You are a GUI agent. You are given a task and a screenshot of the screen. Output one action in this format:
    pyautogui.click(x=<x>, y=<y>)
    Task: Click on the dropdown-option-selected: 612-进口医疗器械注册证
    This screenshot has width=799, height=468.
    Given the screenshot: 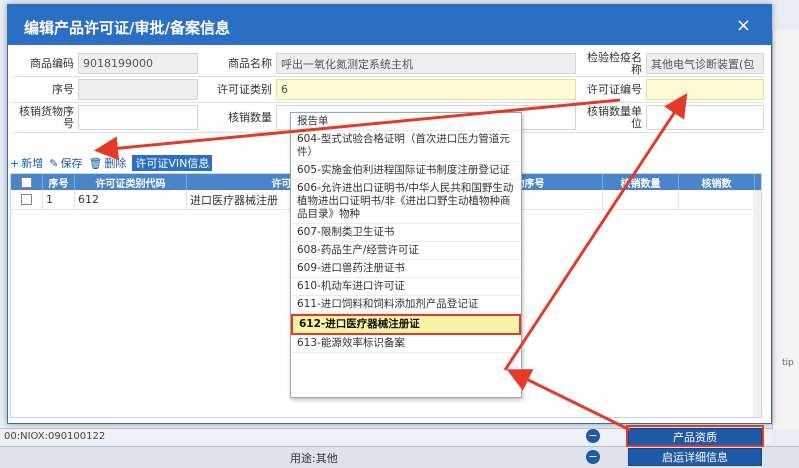 What is the action you would take?
    pyautogui.click(x=406, y=324)
    